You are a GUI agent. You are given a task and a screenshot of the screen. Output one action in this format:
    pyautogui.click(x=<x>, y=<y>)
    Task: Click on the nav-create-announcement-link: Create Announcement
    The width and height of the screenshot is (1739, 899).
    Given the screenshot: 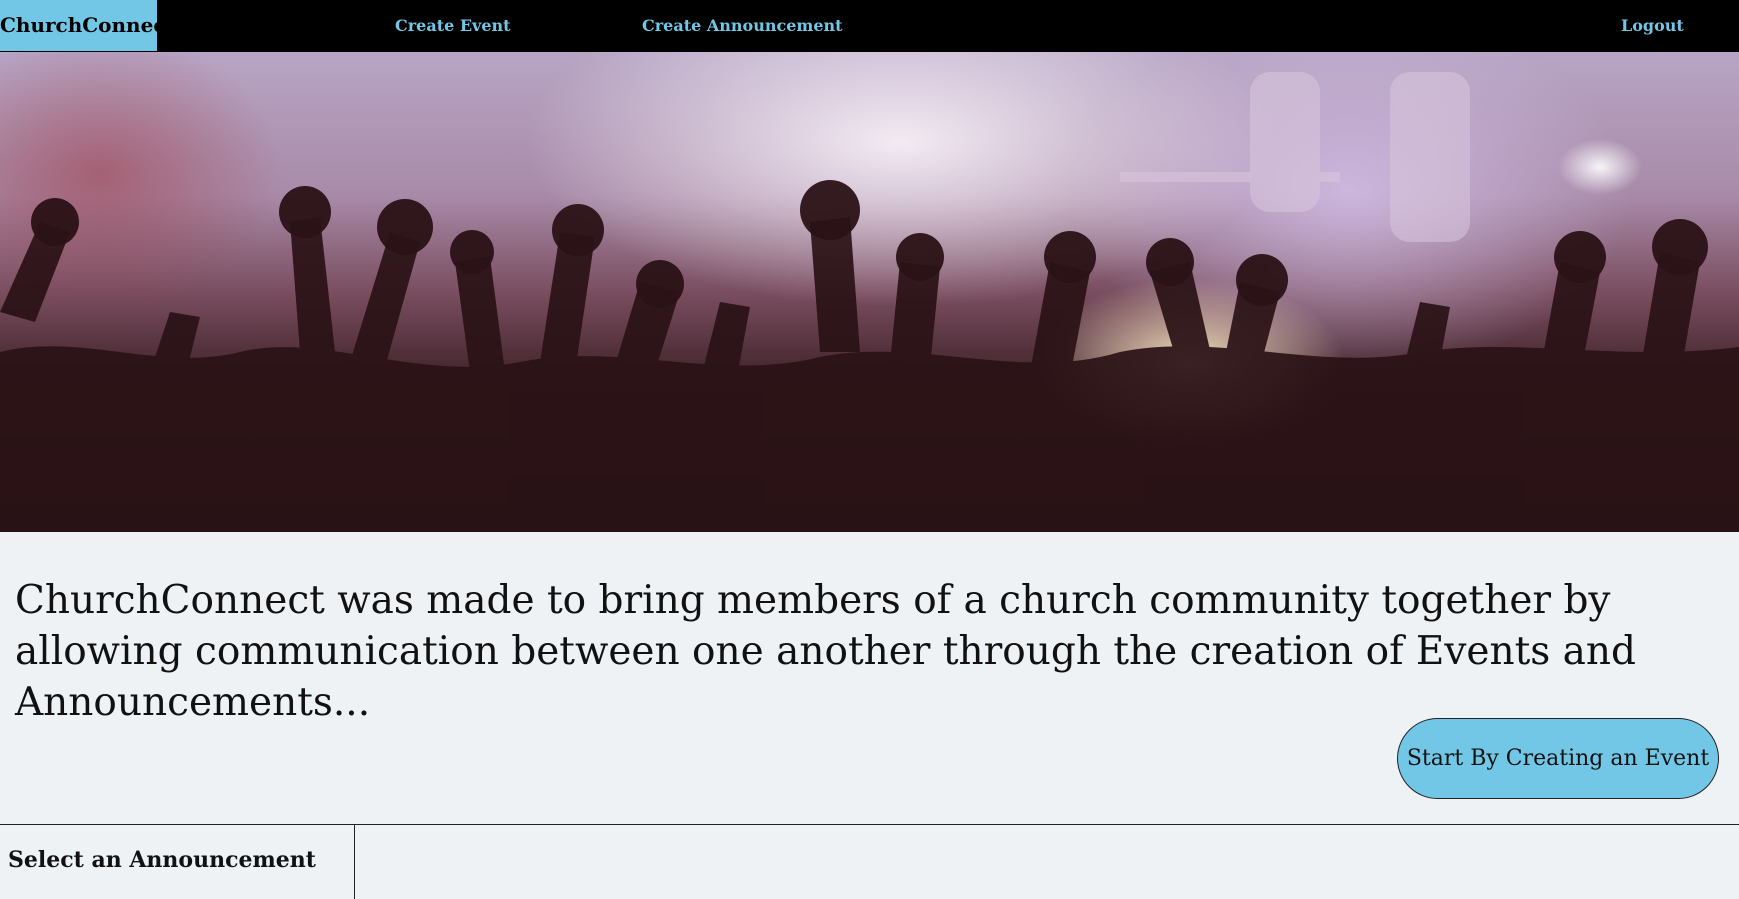 What is the action you would take?
    pyautogui.click(x=742, y=25)
    